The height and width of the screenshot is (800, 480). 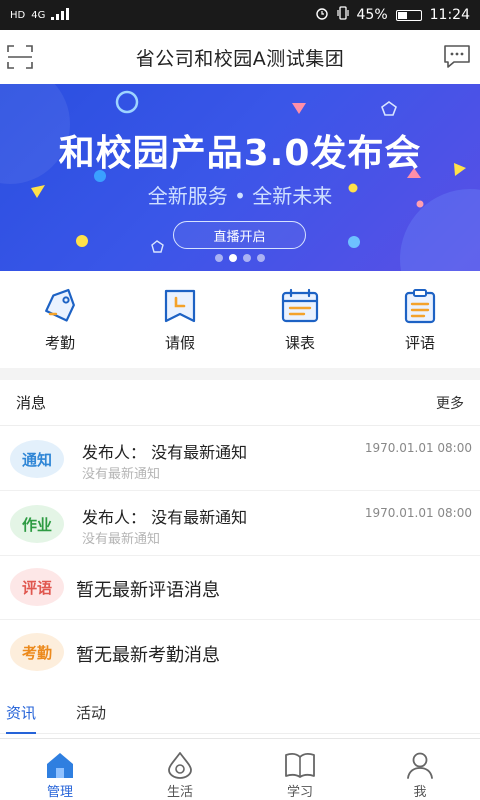 I want to click on quick-label: 考勤, so click(x=59, y=343).